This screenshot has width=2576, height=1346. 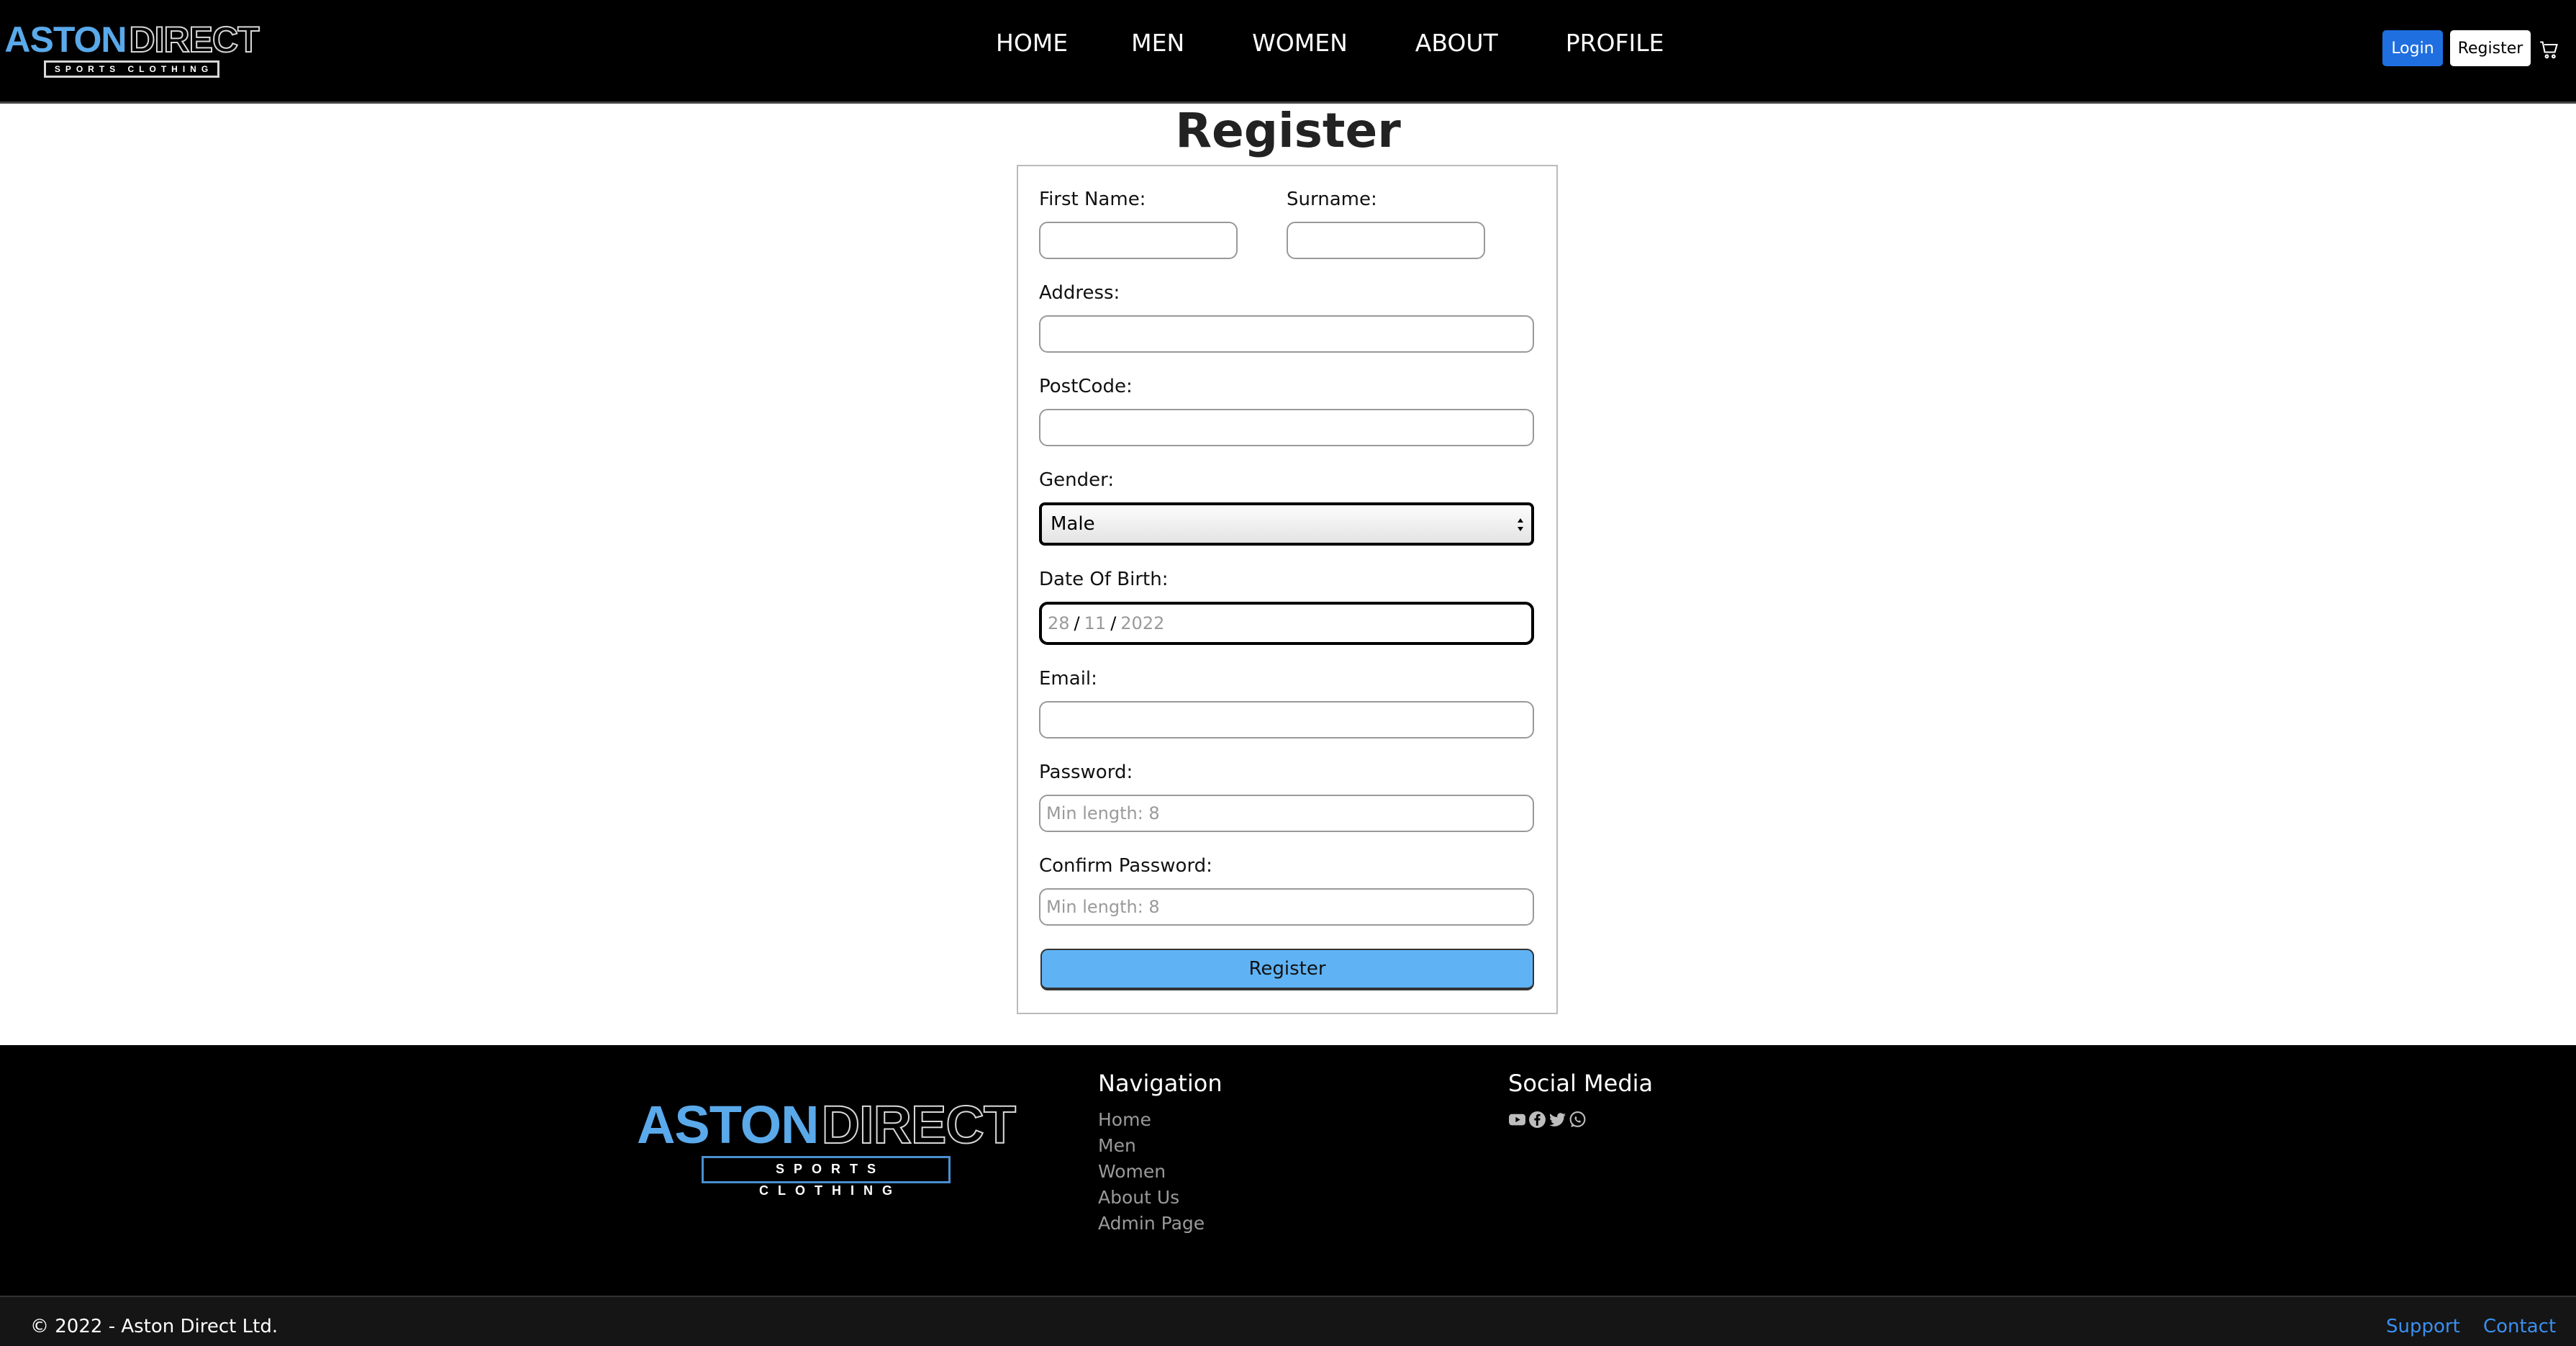 I want to click on dob-day: 28, so click(x=1059, y=623).